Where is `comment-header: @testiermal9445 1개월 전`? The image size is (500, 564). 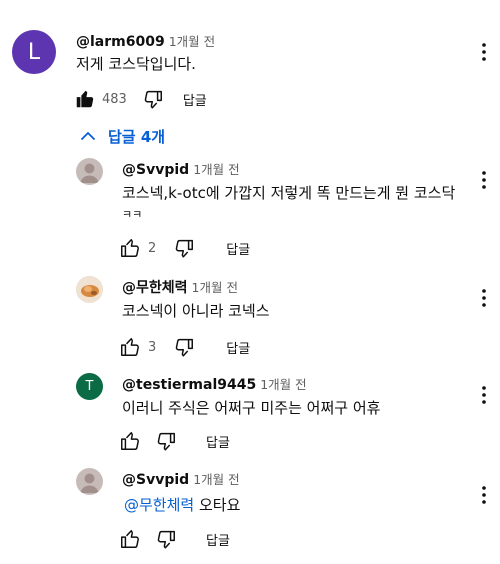
comment-header: @testiermal9445 1개월 전 is located at coordinates (214, 383).